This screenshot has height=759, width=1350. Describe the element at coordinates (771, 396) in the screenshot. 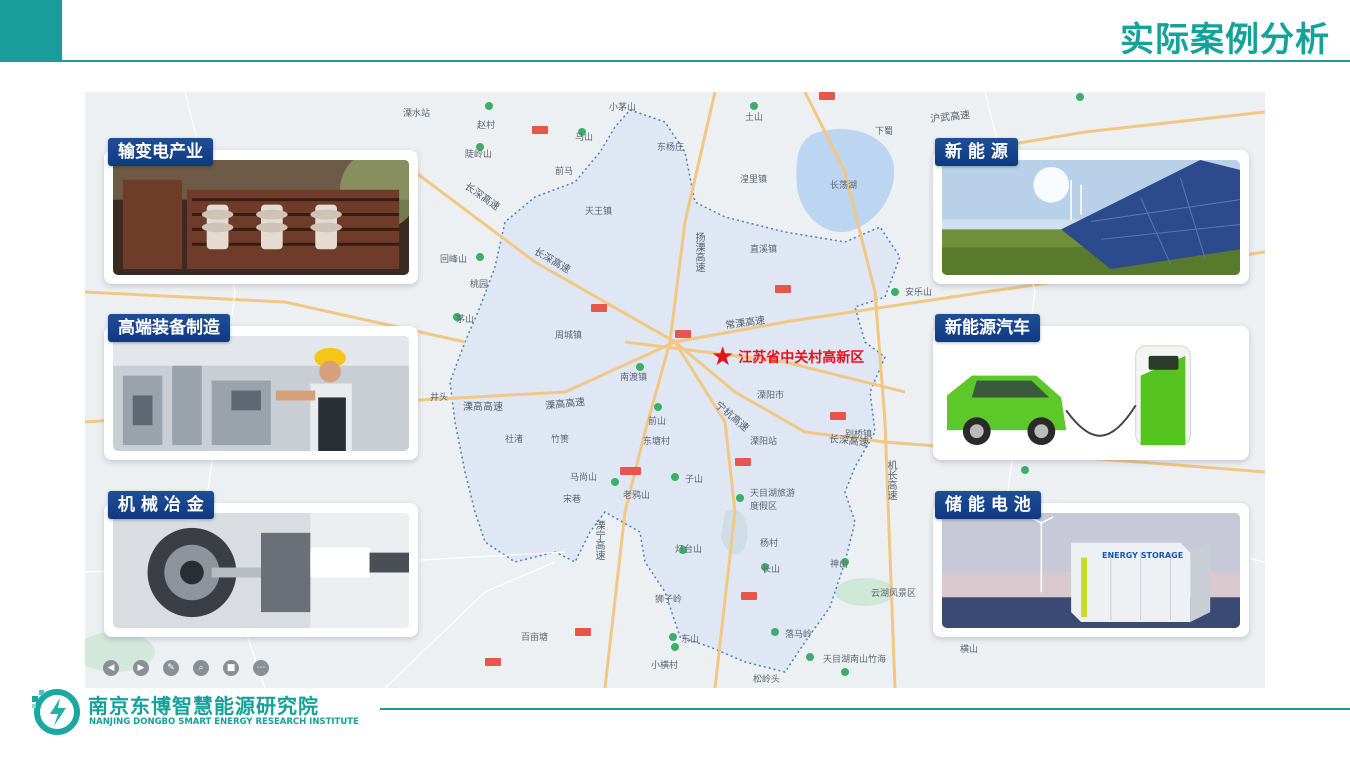

I see `map-place-label: 溧阳市` at that location.